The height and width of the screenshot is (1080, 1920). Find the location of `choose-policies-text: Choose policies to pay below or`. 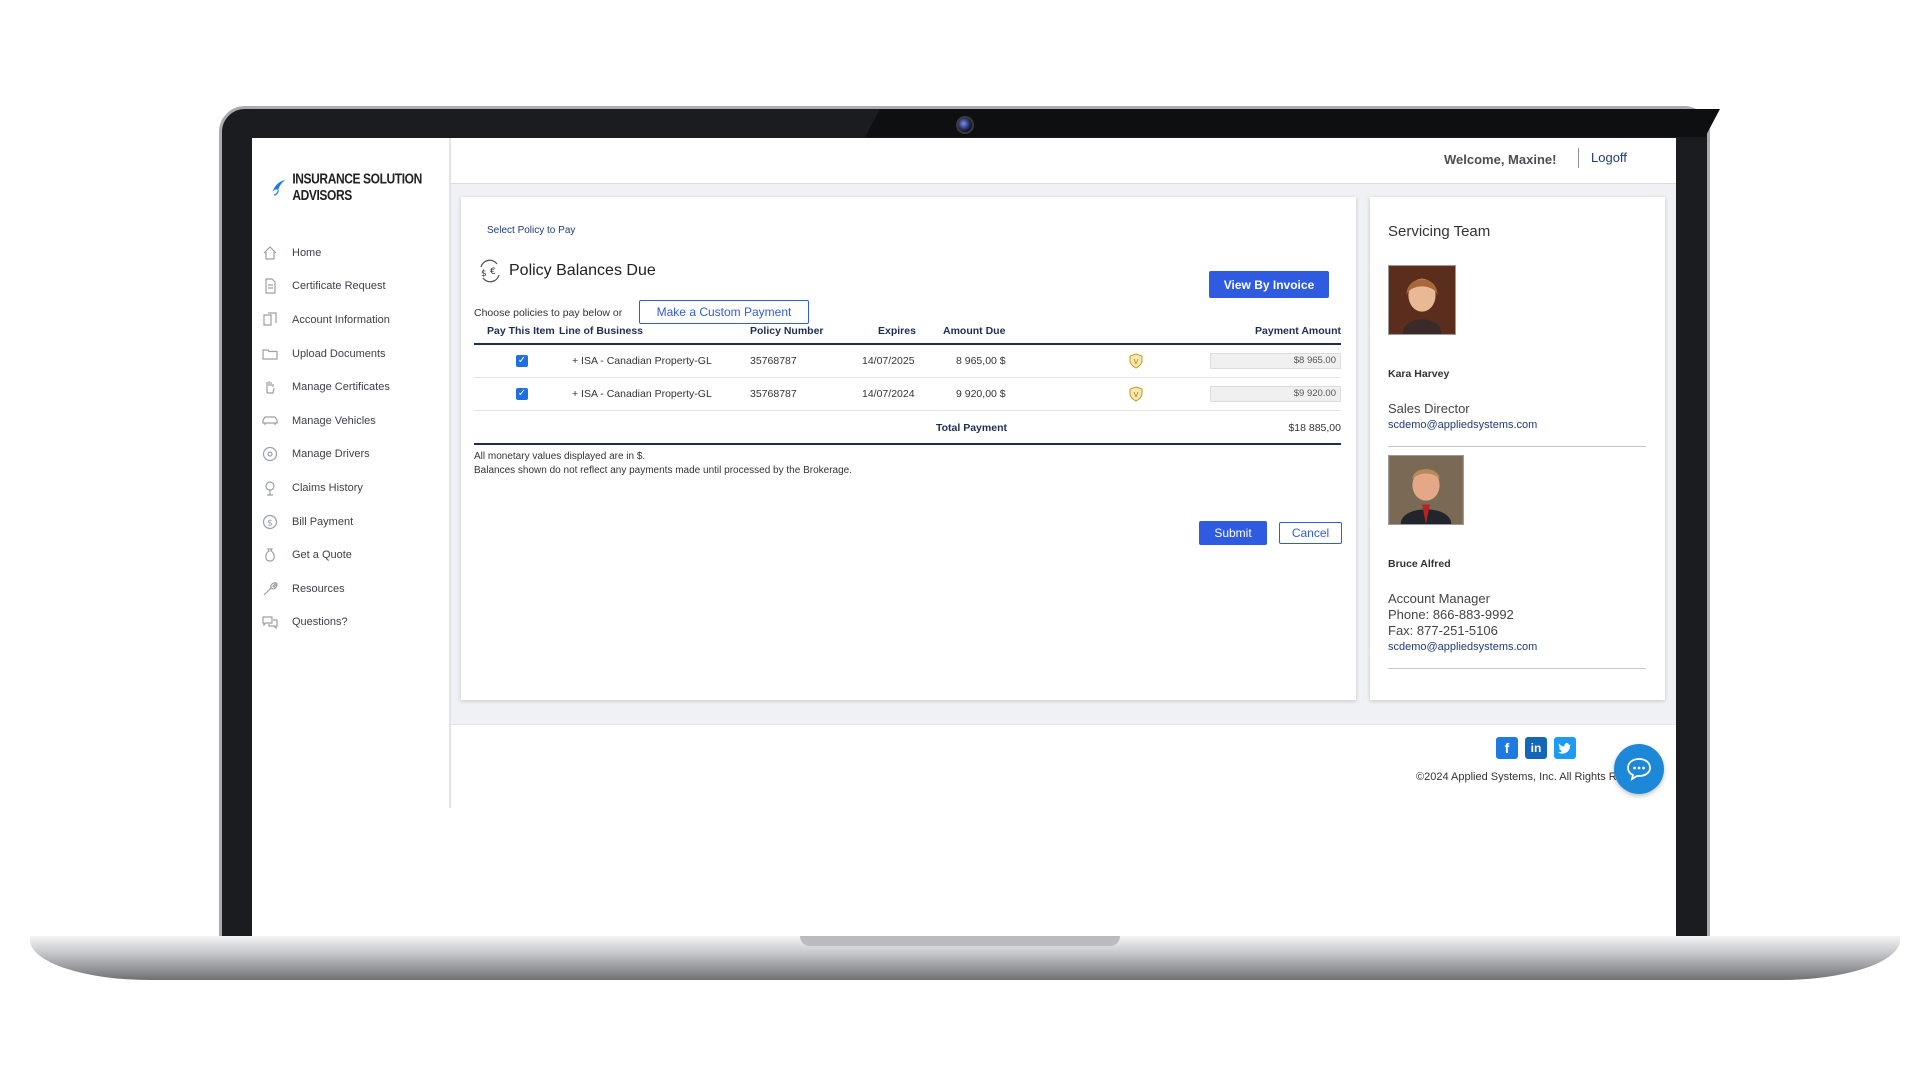

choose-policies-text: Choose policies to pay below or is located at coordinates (548, 313).